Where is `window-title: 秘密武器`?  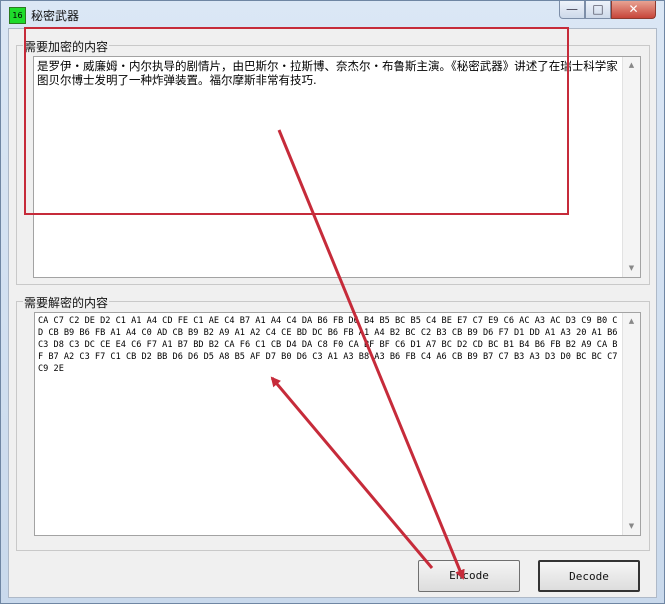 window-title: 秘密武器 is located at coordinates (55, 16).